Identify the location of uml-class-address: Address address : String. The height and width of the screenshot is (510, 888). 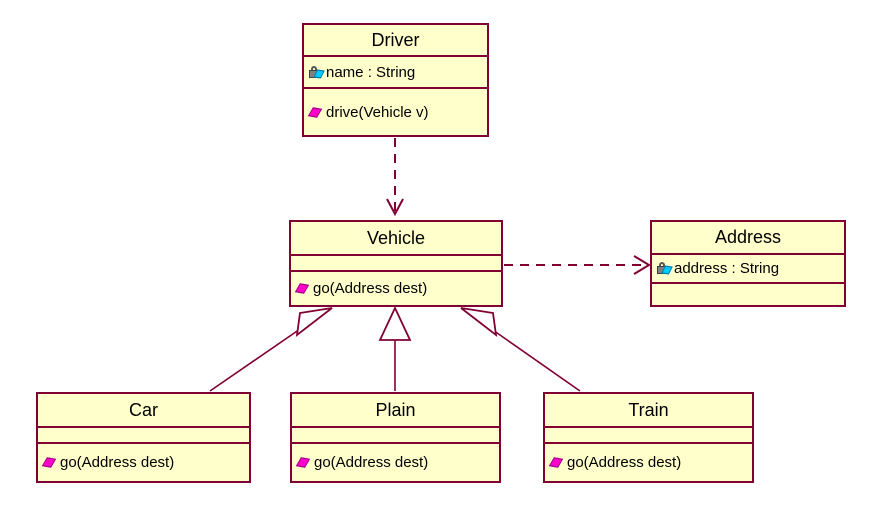
(748, 263).